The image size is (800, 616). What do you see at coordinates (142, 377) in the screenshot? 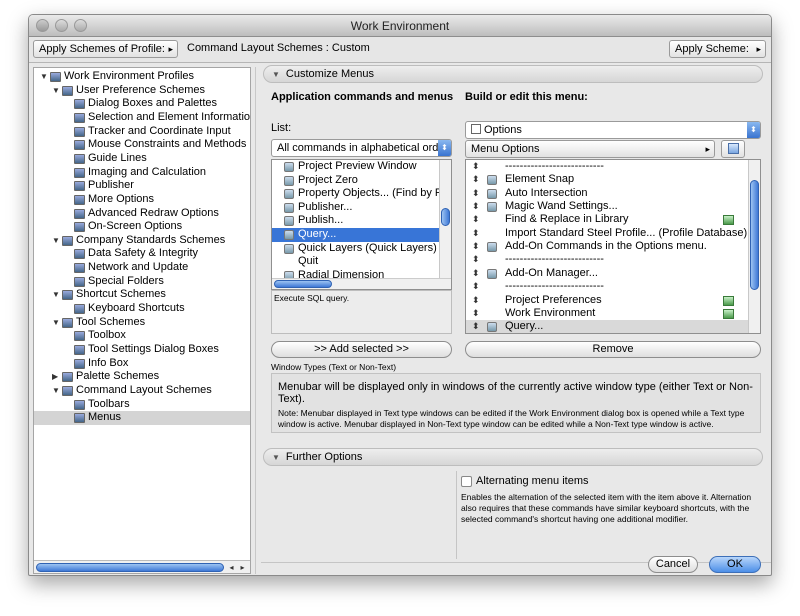
I see `tree-item: ▶ Palette Schemes` at bounding box center [142, 377].